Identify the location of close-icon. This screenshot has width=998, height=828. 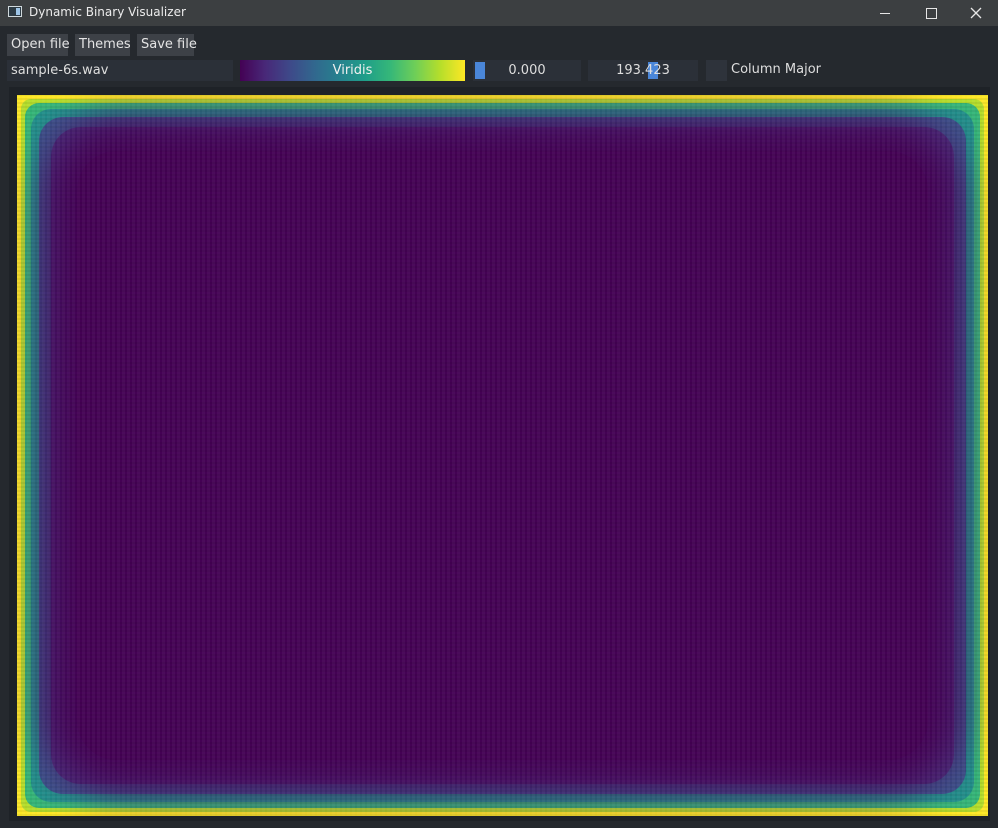
(976, 13).